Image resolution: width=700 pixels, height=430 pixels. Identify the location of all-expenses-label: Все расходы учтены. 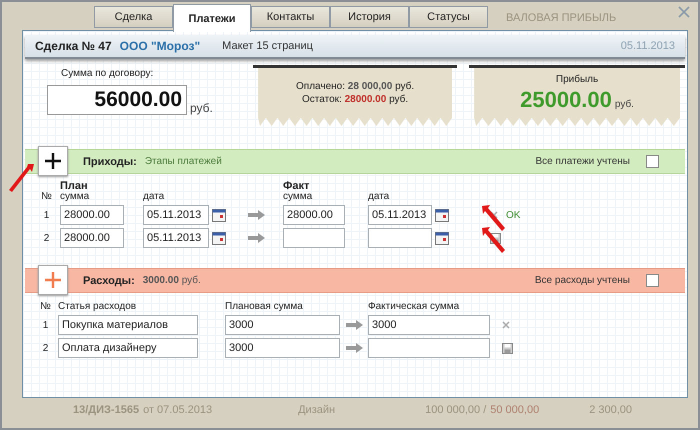
(582, 280).